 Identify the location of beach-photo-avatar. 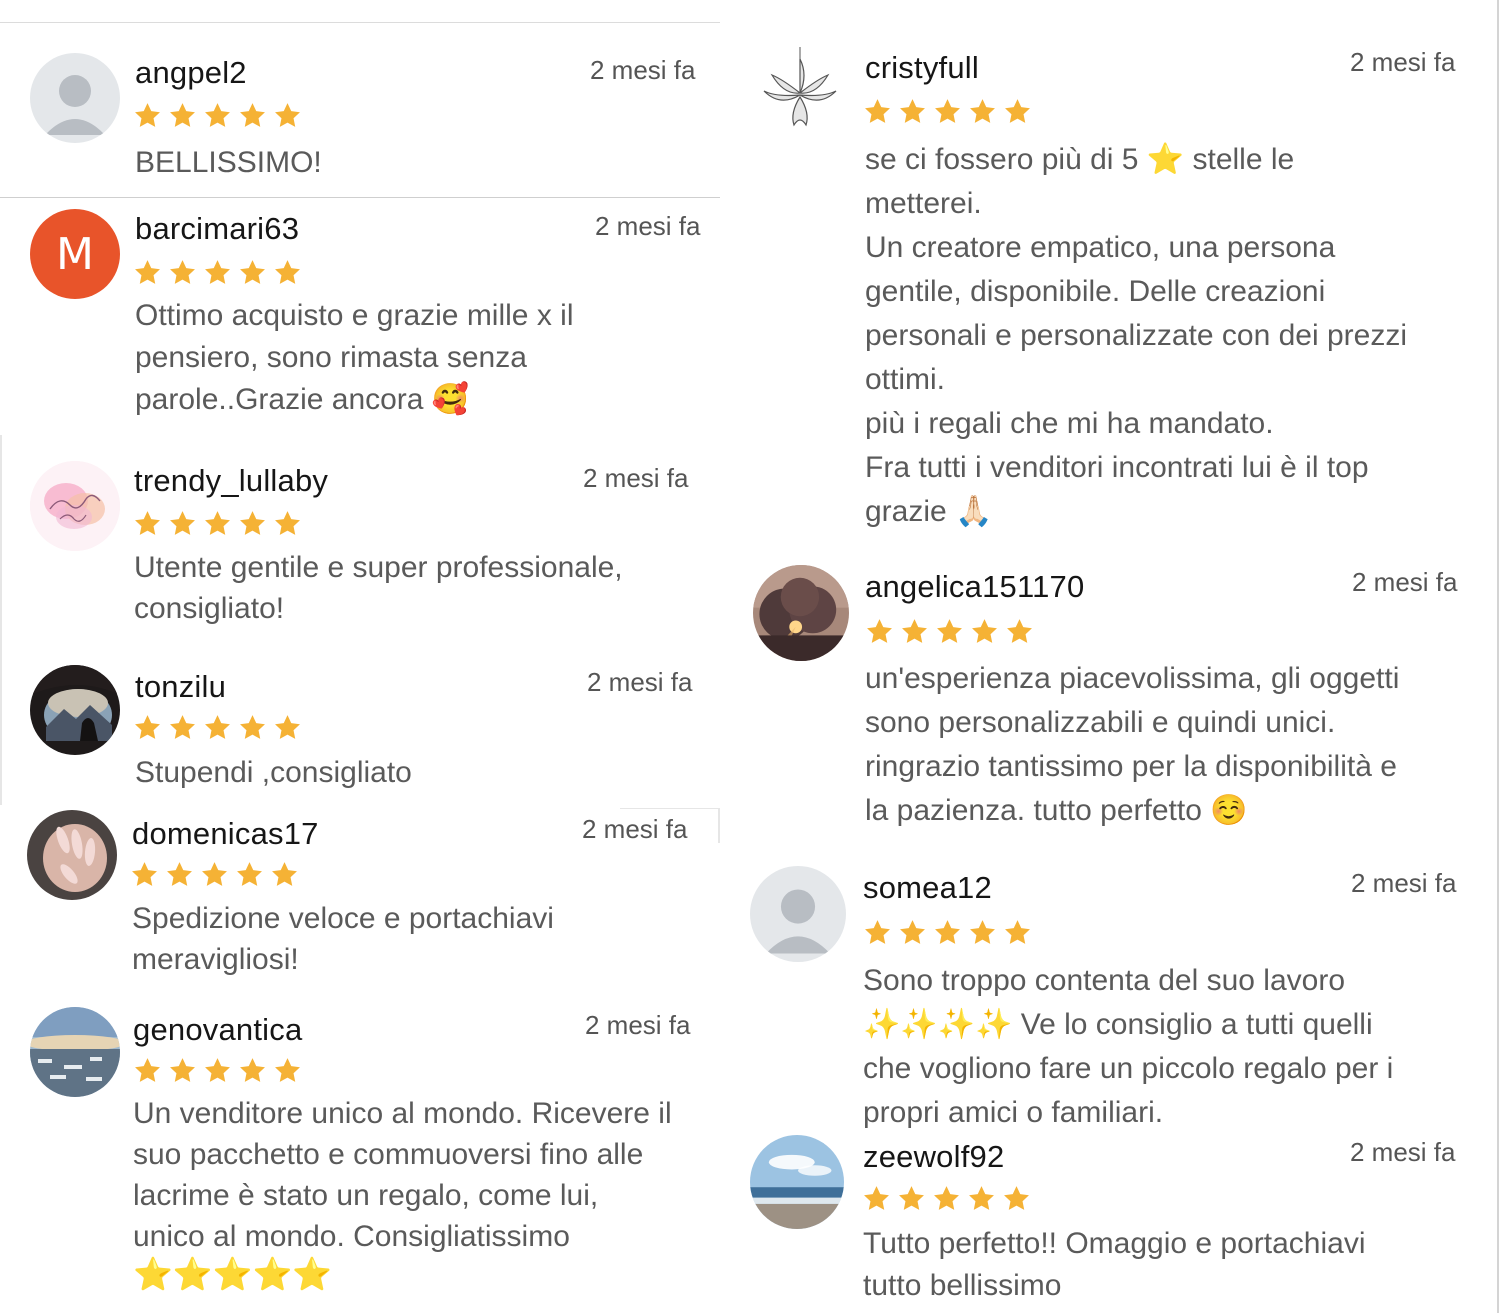
(797, 1182).